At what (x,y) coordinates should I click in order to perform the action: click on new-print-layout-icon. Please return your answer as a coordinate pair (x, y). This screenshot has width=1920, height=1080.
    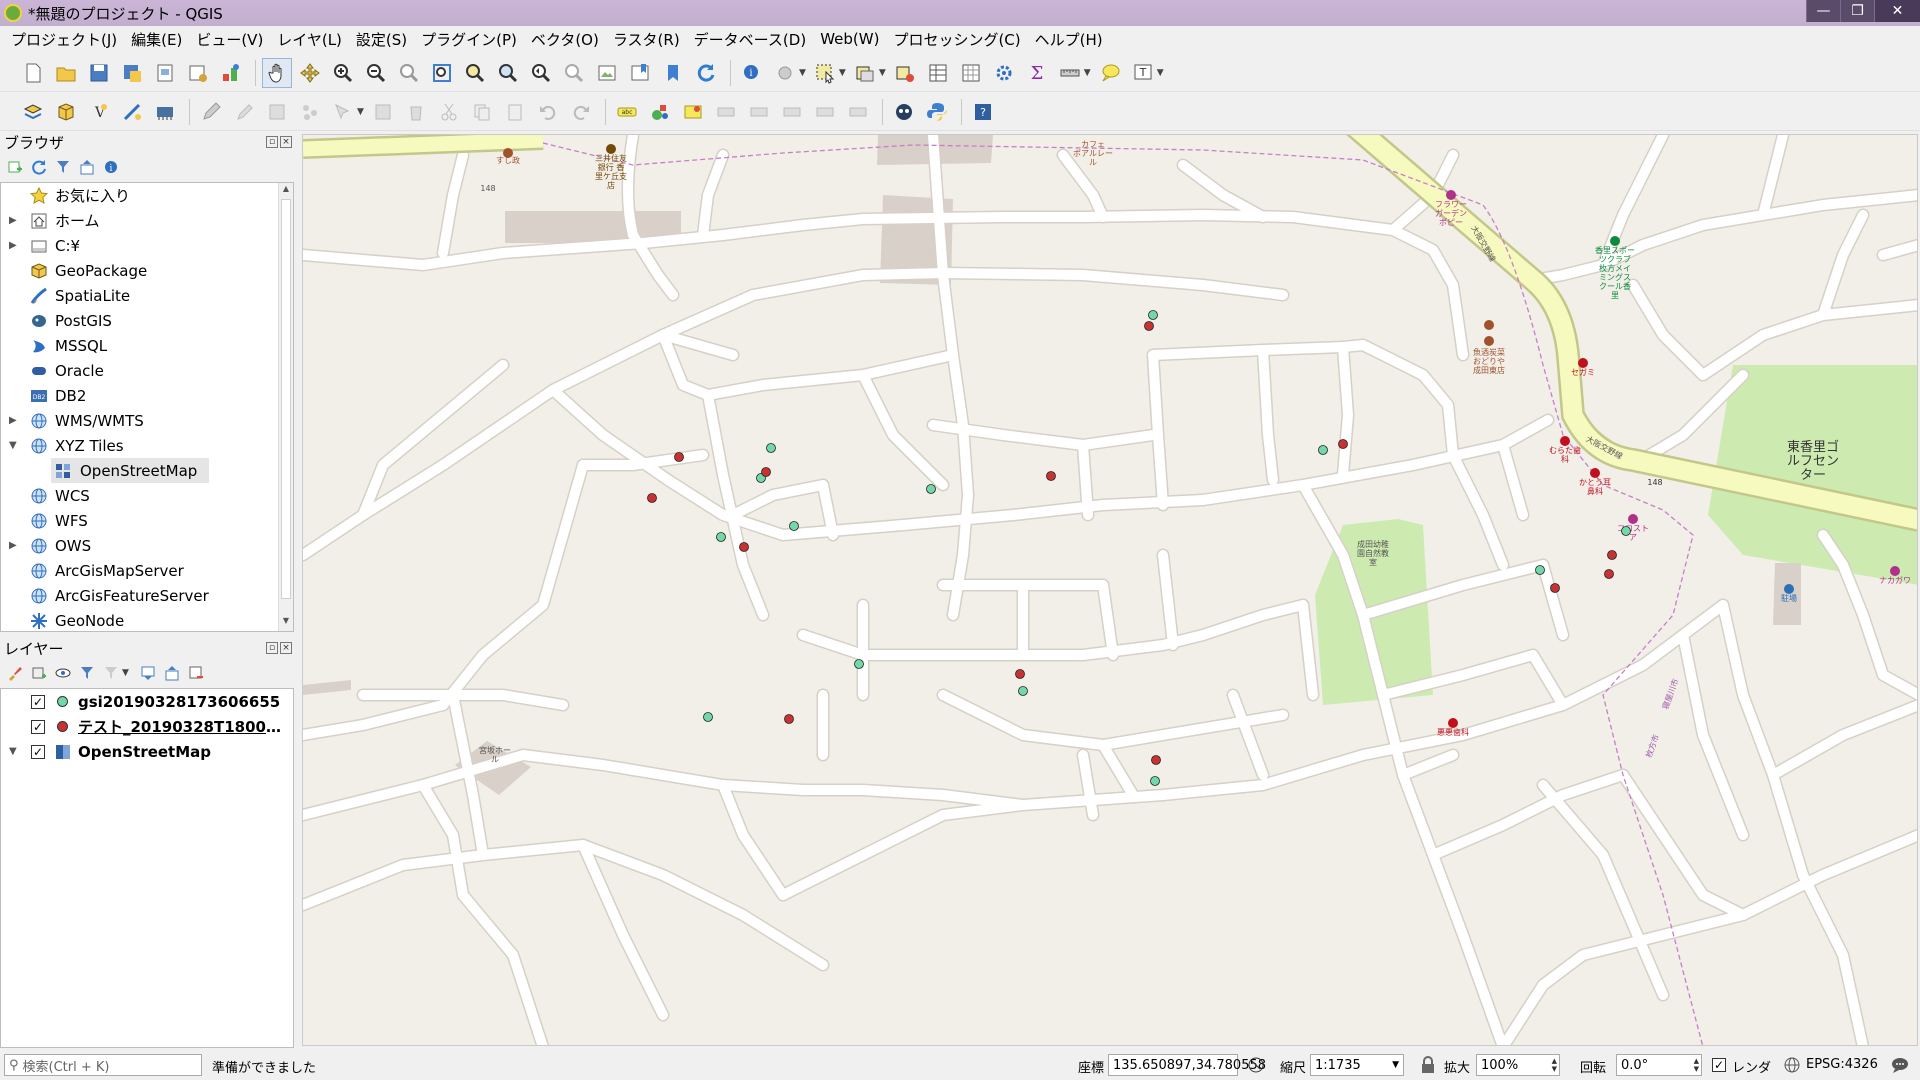
    Looking at the image, I should click on (165, 73).